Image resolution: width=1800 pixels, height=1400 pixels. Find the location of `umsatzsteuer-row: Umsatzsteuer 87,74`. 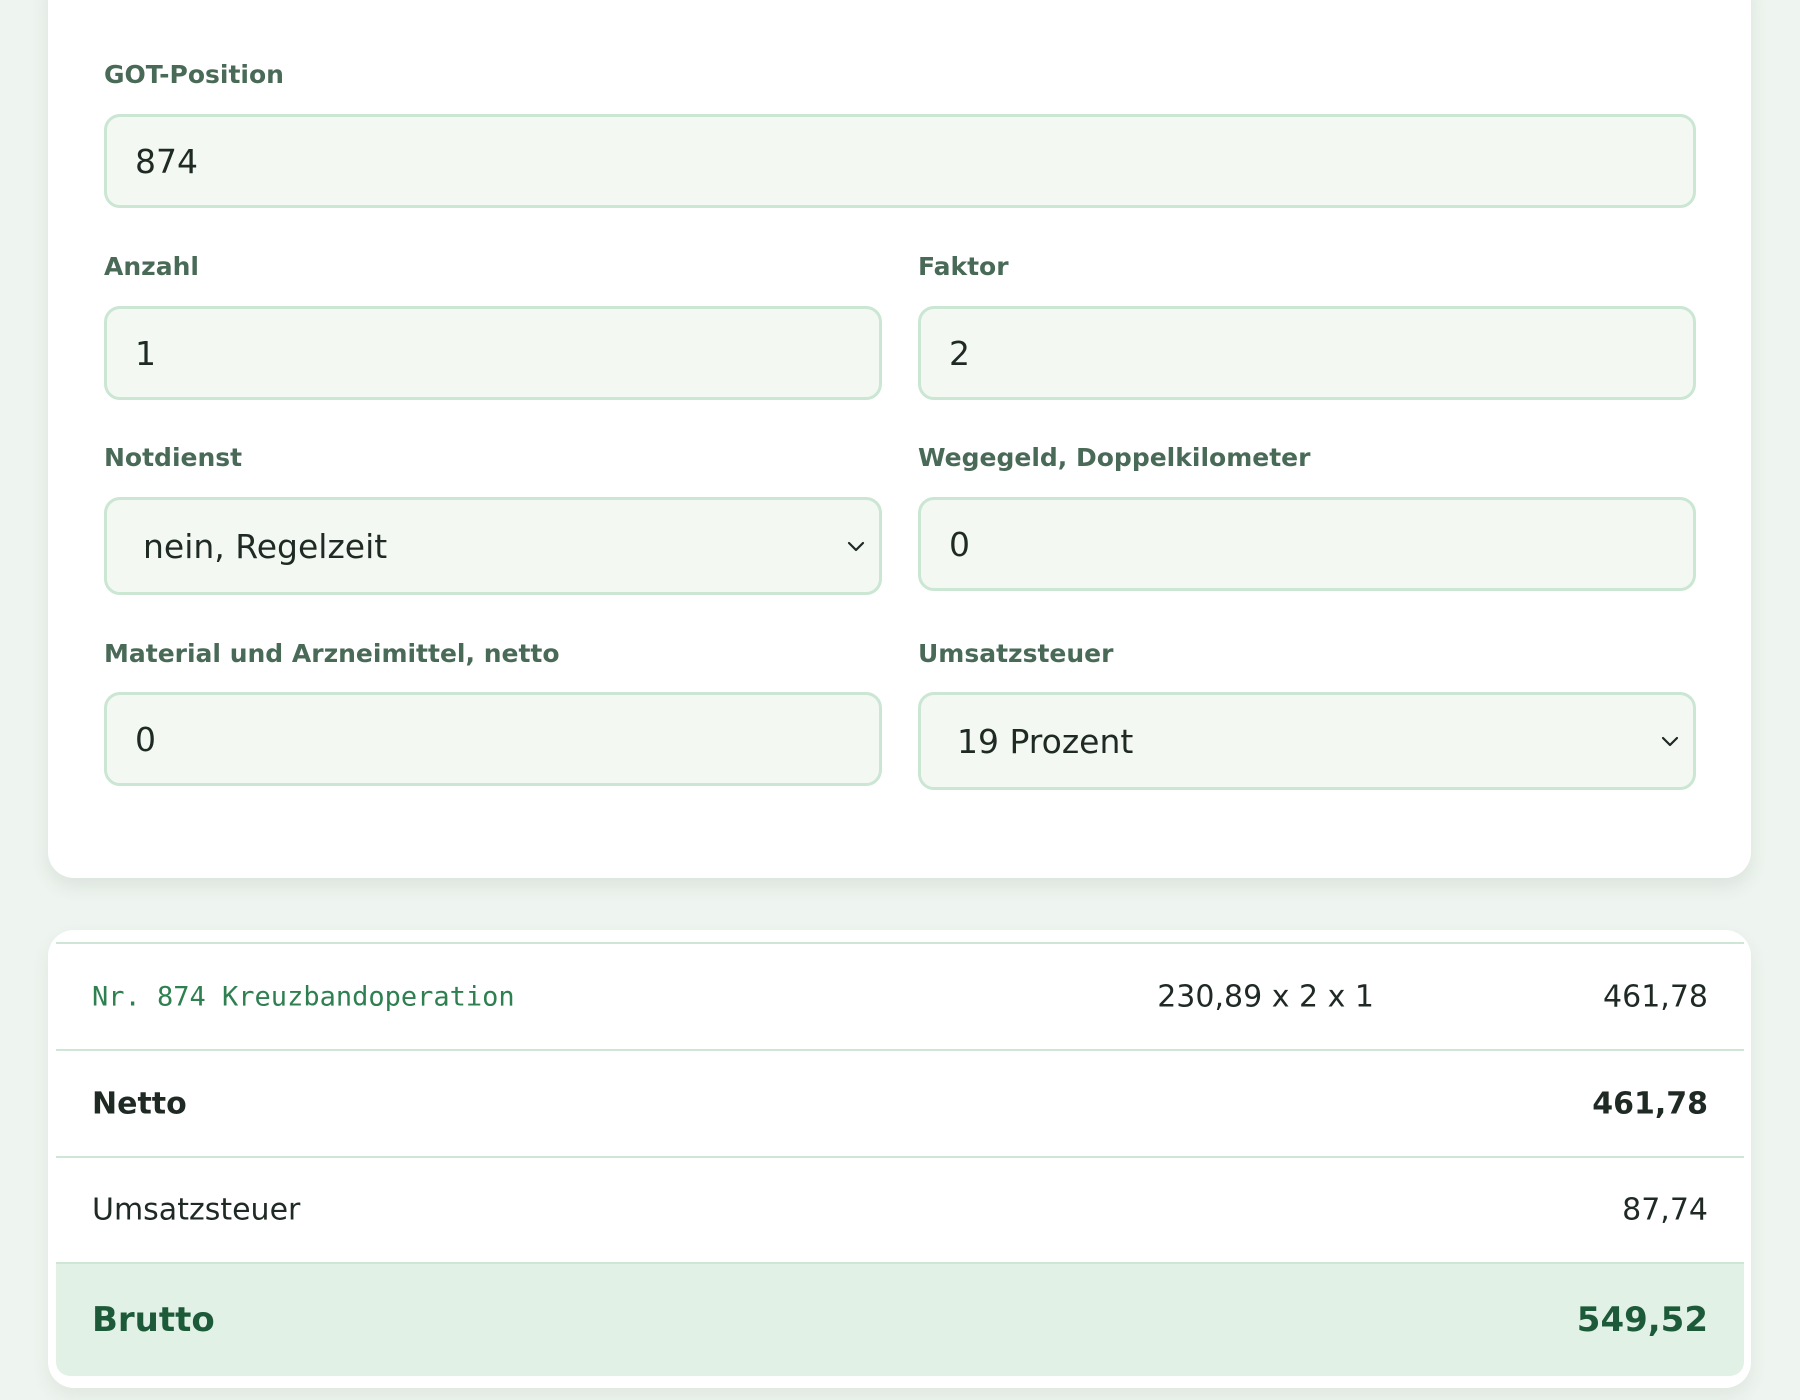

umsatzsteuer-row: Umsatzsteuer 87,74 is located at coordinates (900, 1209).